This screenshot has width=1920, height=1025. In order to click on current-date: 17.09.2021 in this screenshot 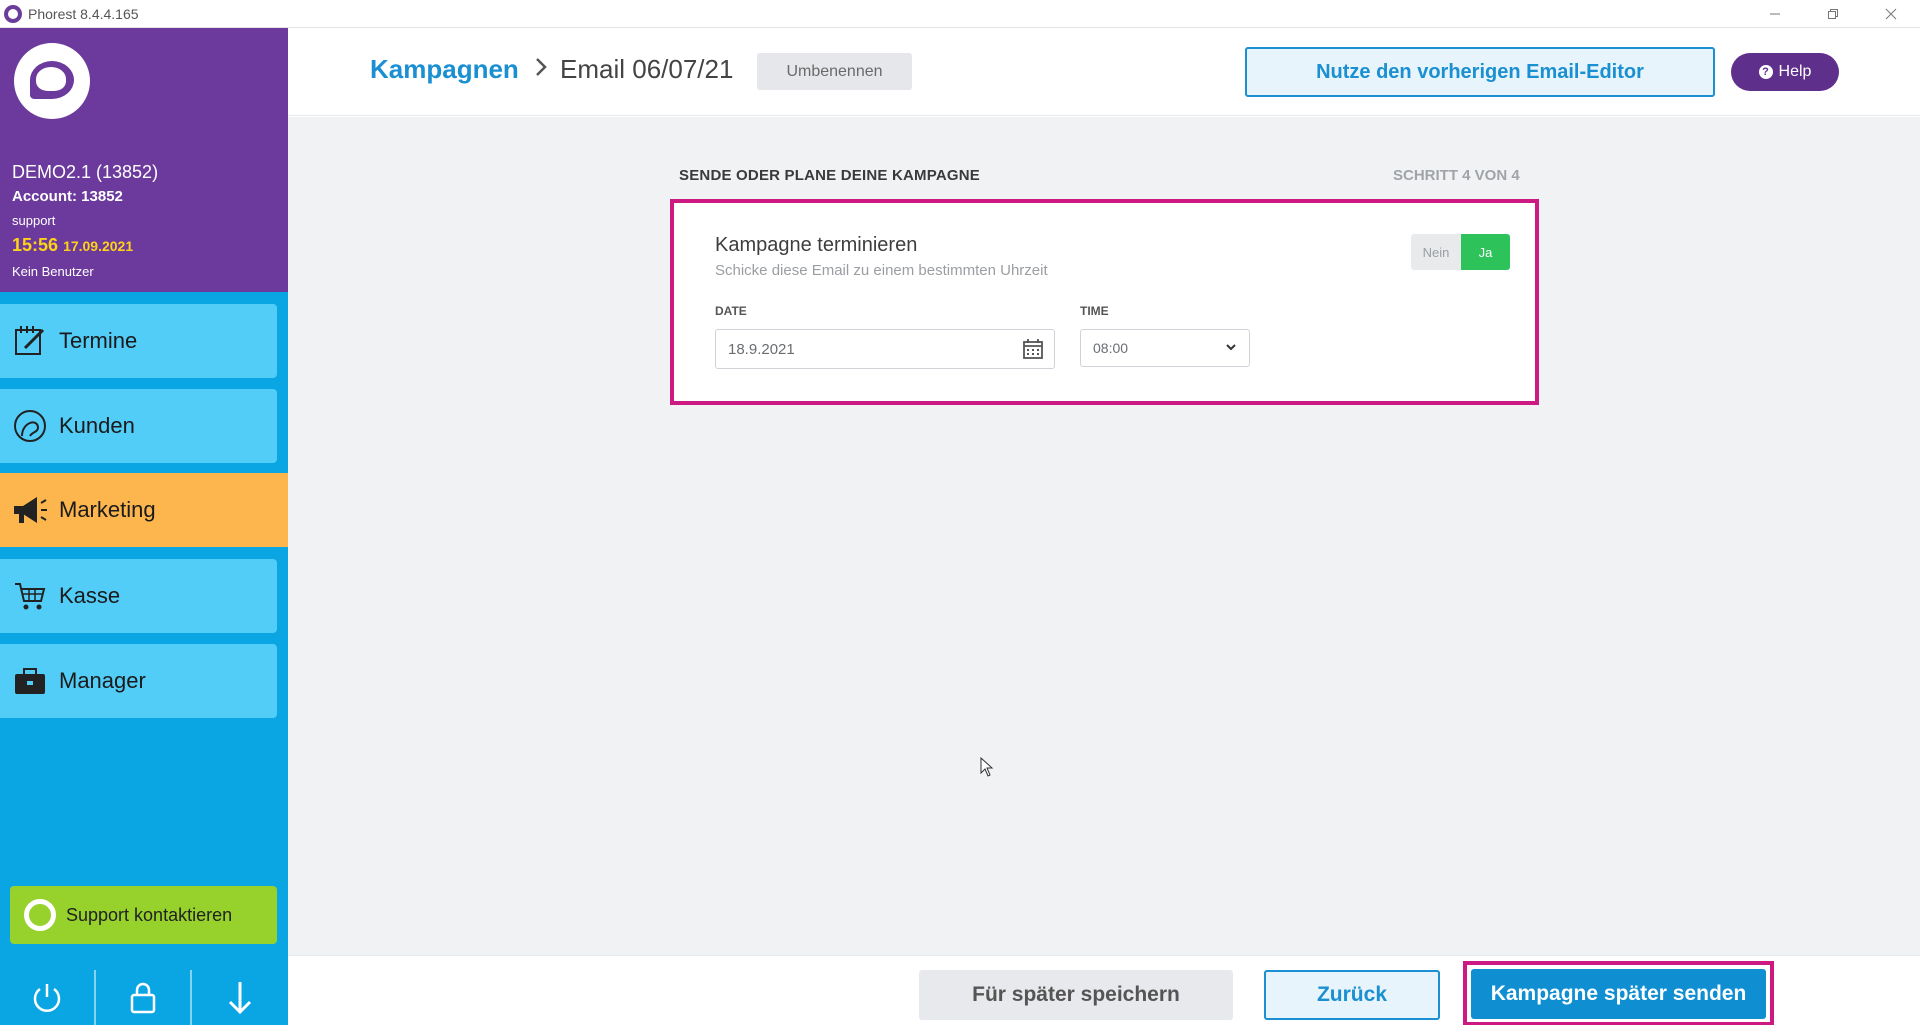, I will do `click(98, 246)`.